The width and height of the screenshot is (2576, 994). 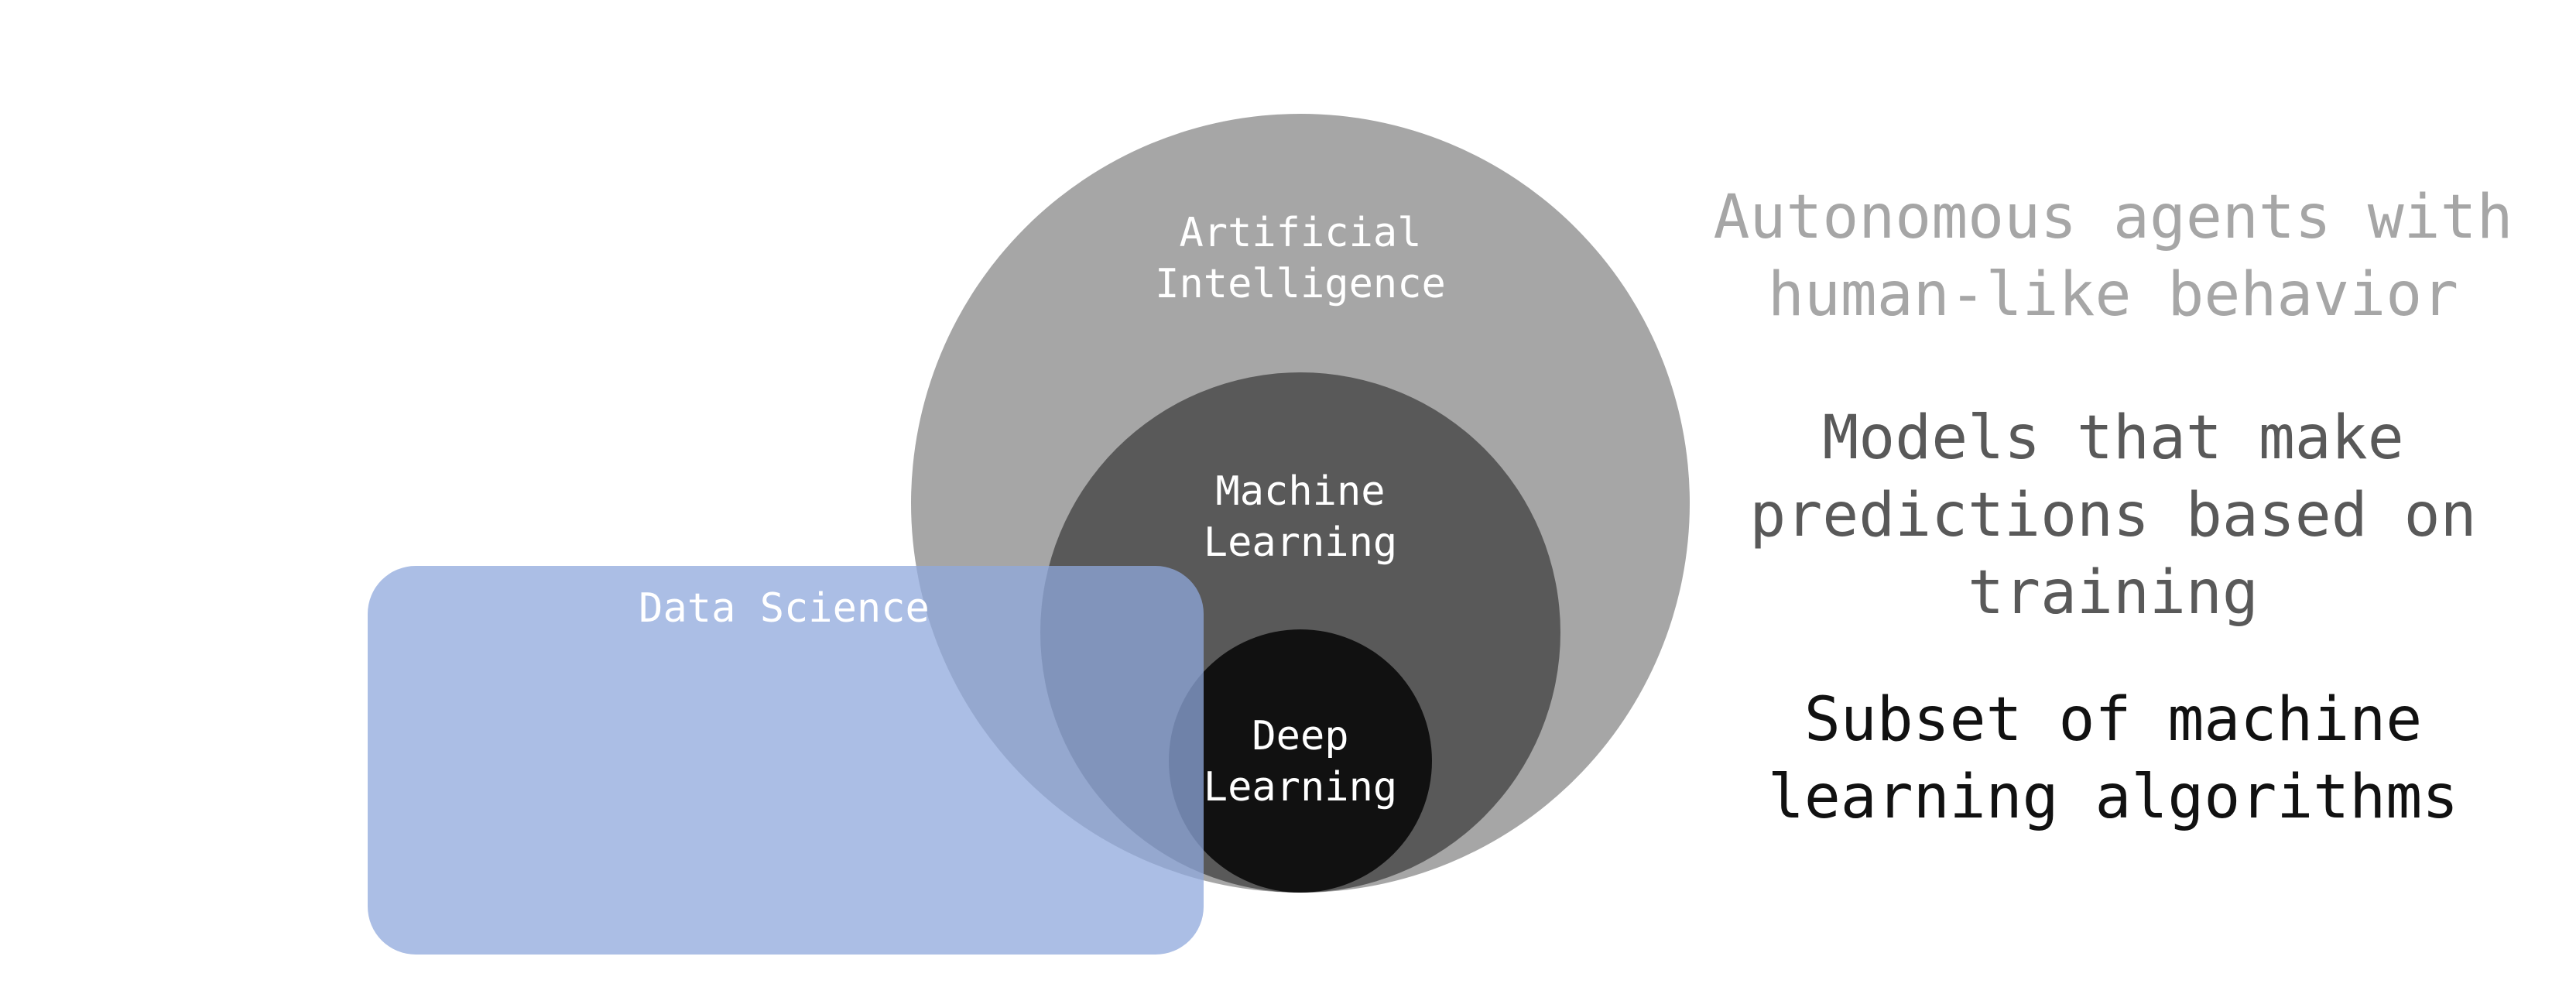 I want to click on deep-learning-circle, so click(x=1300, y=761).